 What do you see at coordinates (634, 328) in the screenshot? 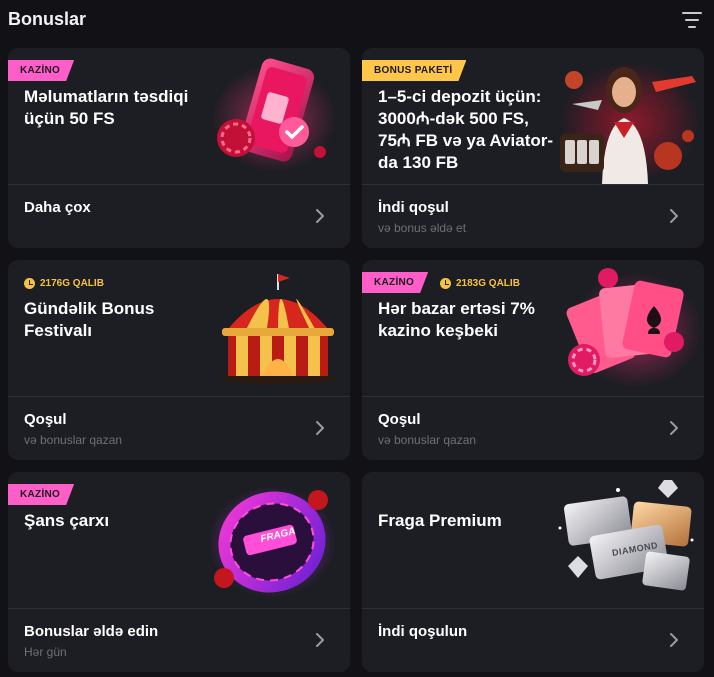
I see `playing-cards-chips-icon` at bounding box center [634, 328].